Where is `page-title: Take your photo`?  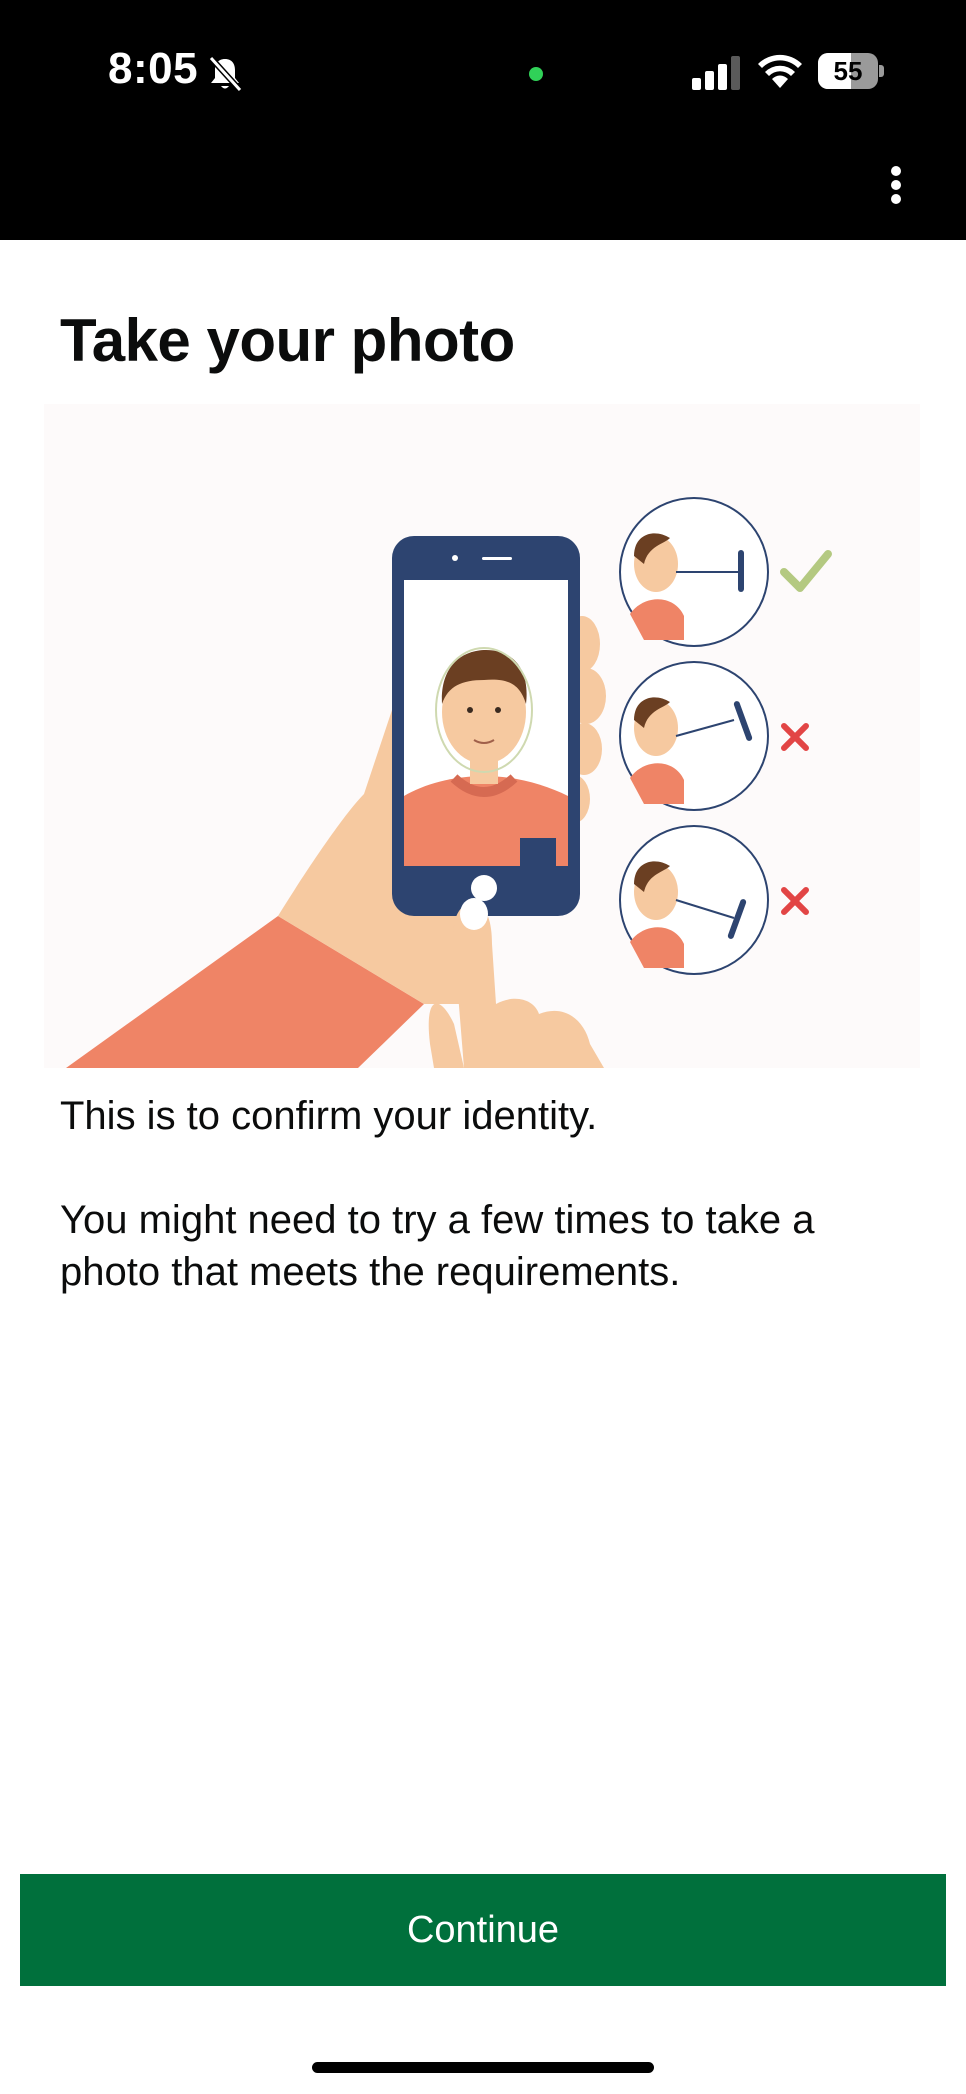 page-title: Take your photo is located at coordinates (287, 340).